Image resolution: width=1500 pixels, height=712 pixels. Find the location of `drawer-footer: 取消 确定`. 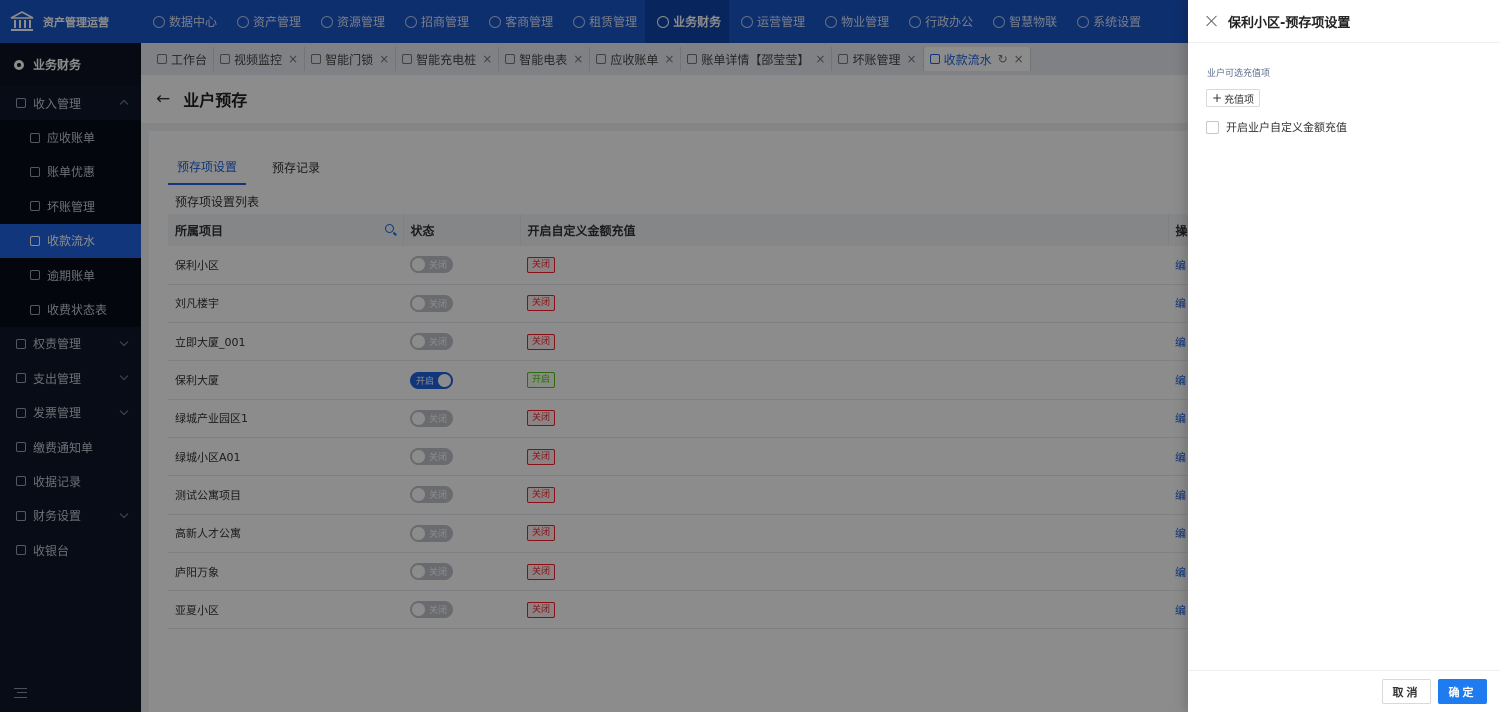

drawer-footer: 取消 确定 is located at coordinates (1344, 691).